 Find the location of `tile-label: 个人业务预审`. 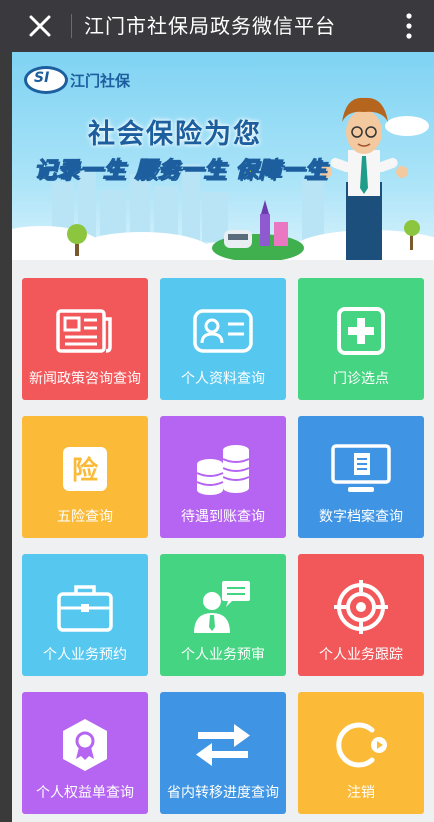

tile-label: 个人业务预审 is located at coordinates (223, 655).